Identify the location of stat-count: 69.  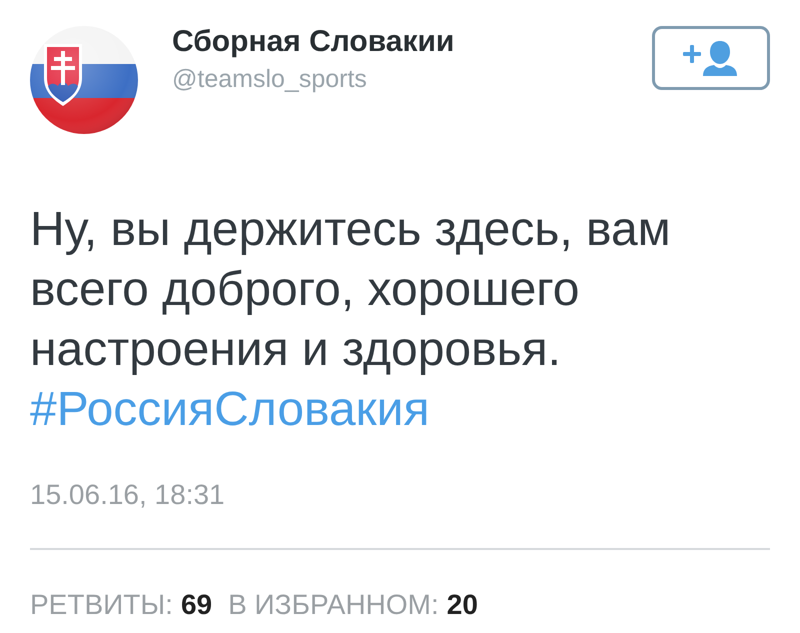
(196, 605).